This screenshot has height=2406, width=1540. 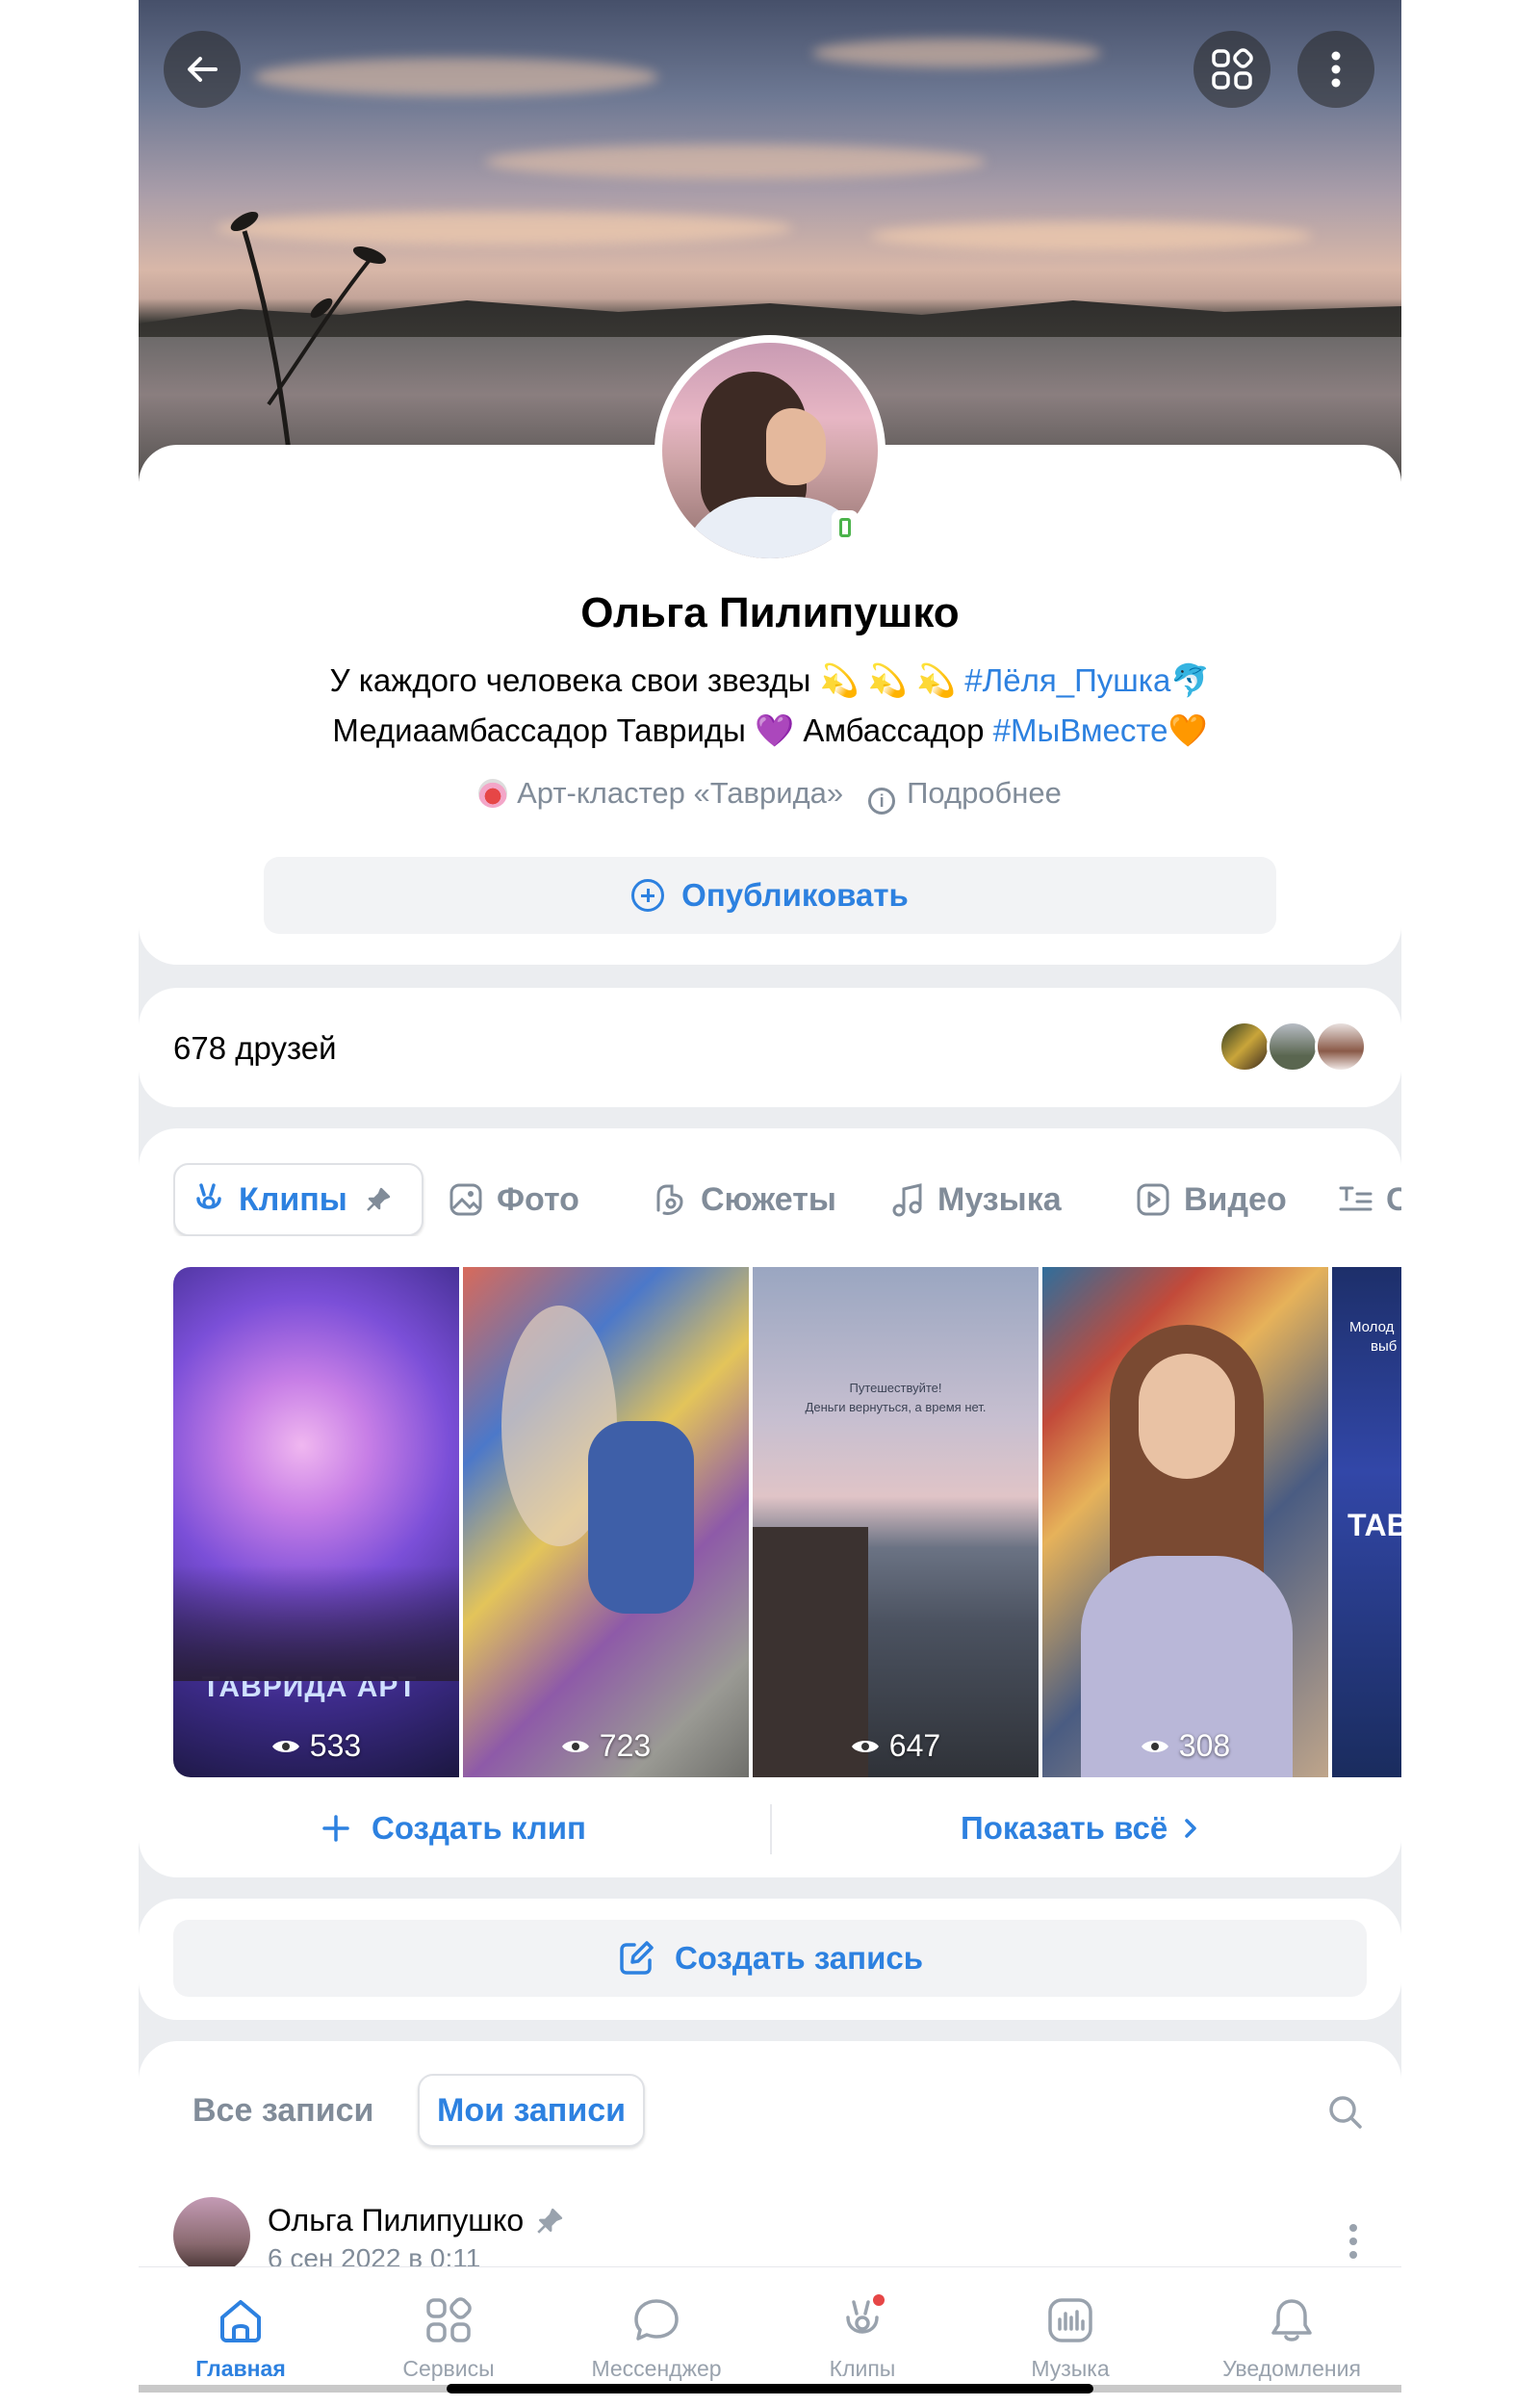 I want to click on clip-actions: Создать клип Показать всё, so click(x=770, y=1831).